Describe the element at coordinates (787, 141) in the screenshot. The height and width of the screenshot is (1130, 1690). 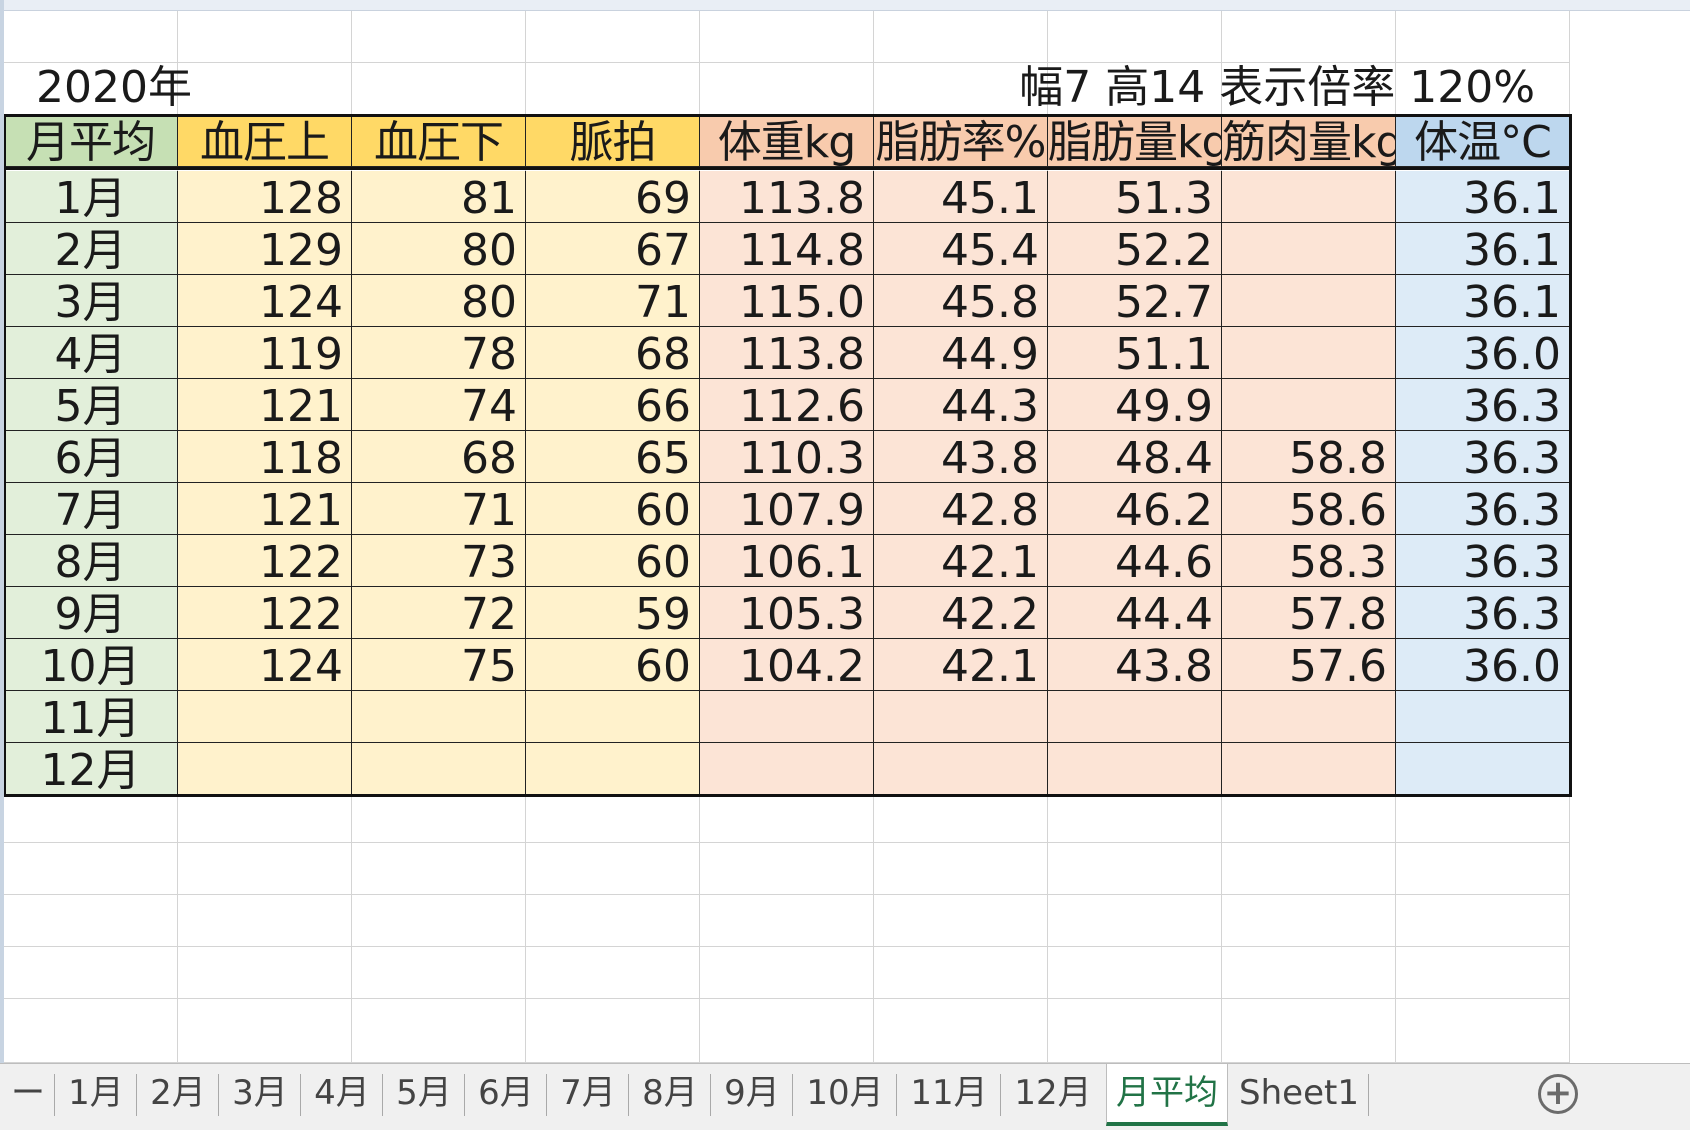
I see `header-weight: 体重kg` at that location.